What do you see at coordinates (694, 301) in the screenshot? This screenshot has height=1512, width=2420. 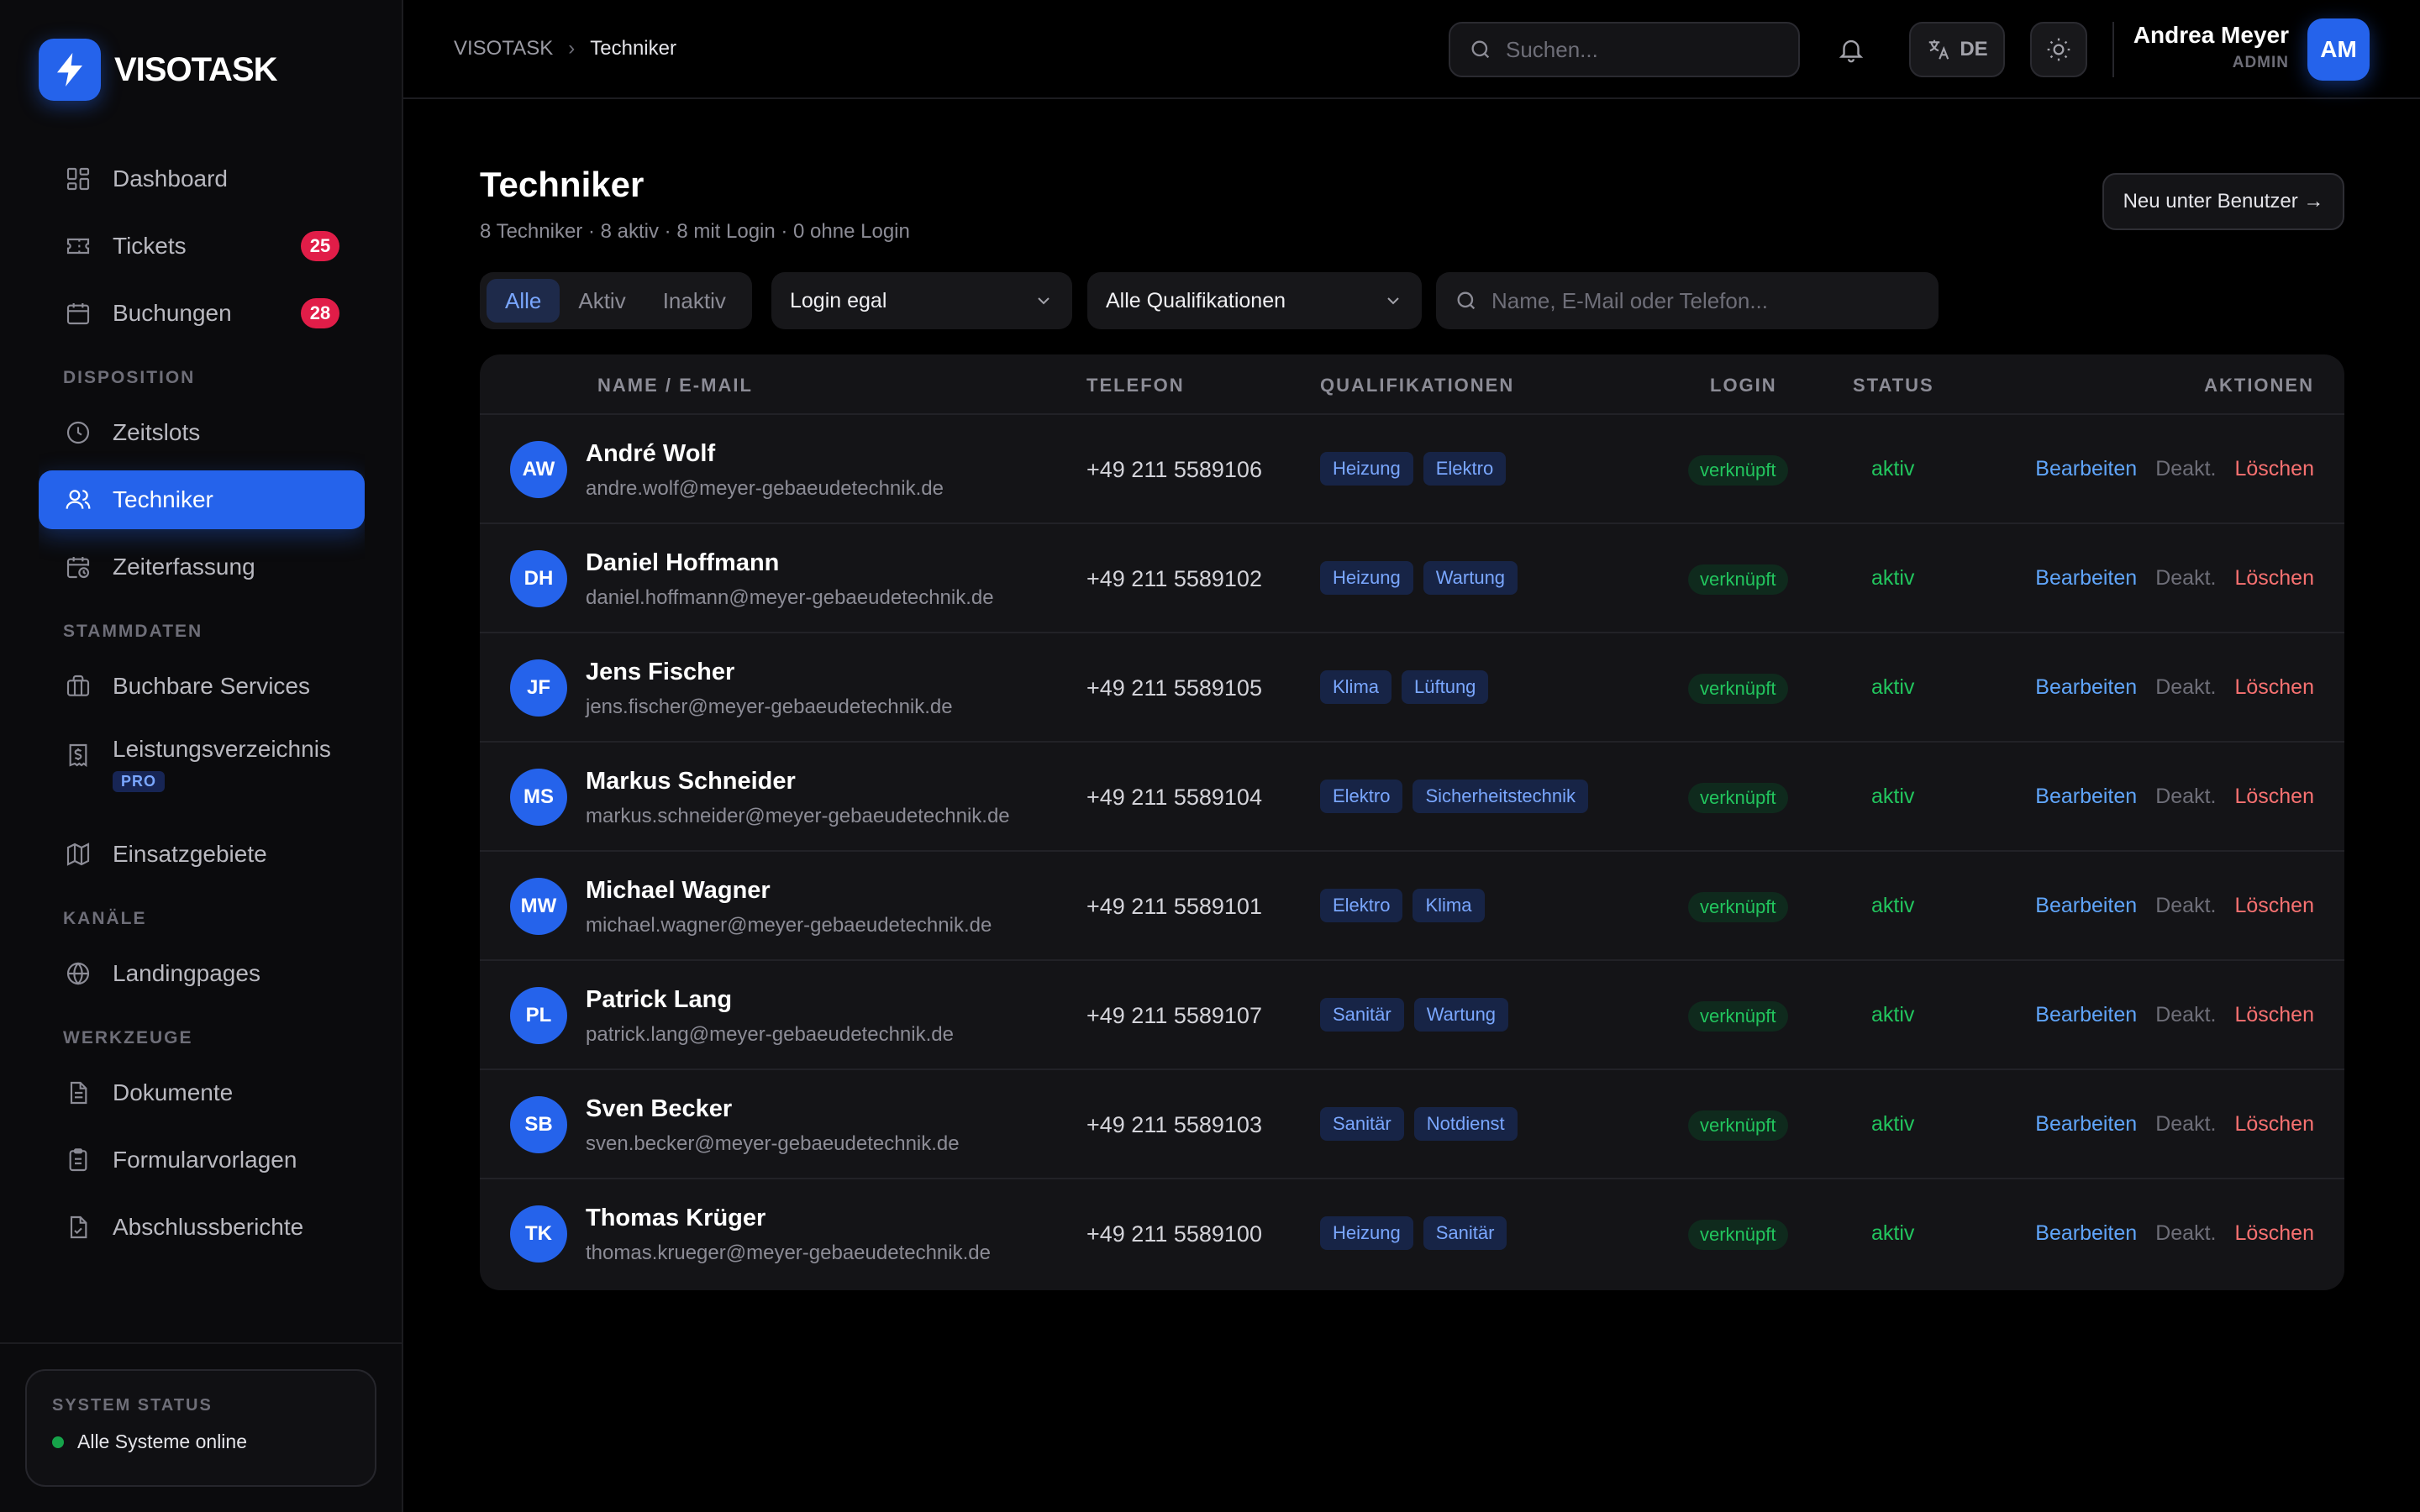 I see `segment-inaktiv: Inaktiv` at bounding box center [694, 301].